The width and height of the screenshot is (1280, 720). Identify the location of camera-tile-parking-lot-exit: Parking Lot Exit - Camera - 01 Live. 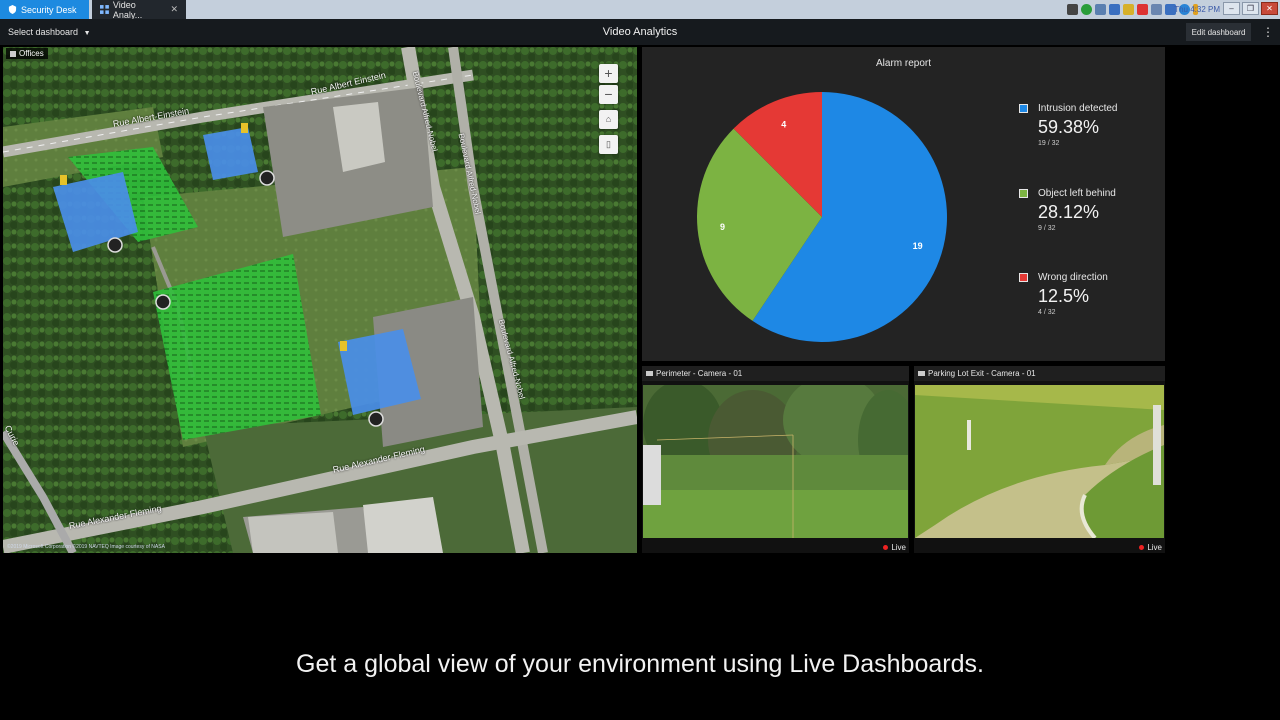
(1039, 459).